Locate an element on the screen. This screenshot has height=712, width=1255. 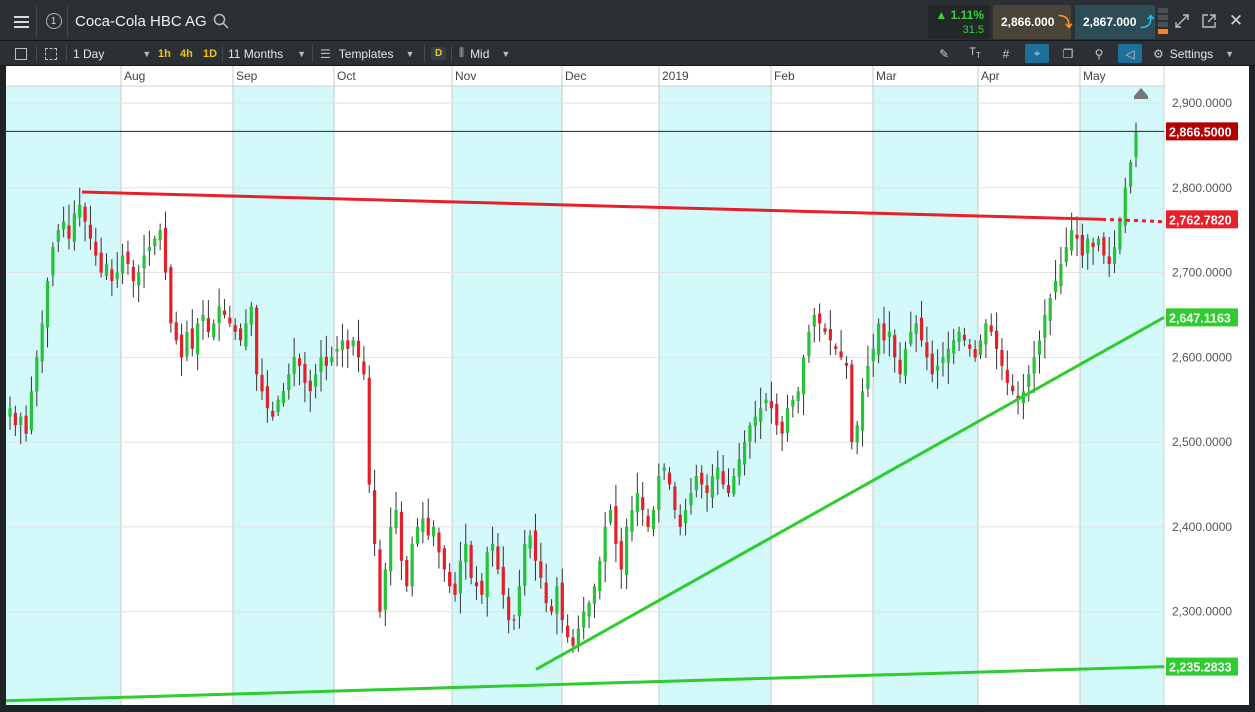
layout-button is located at coordinates (51, 53).